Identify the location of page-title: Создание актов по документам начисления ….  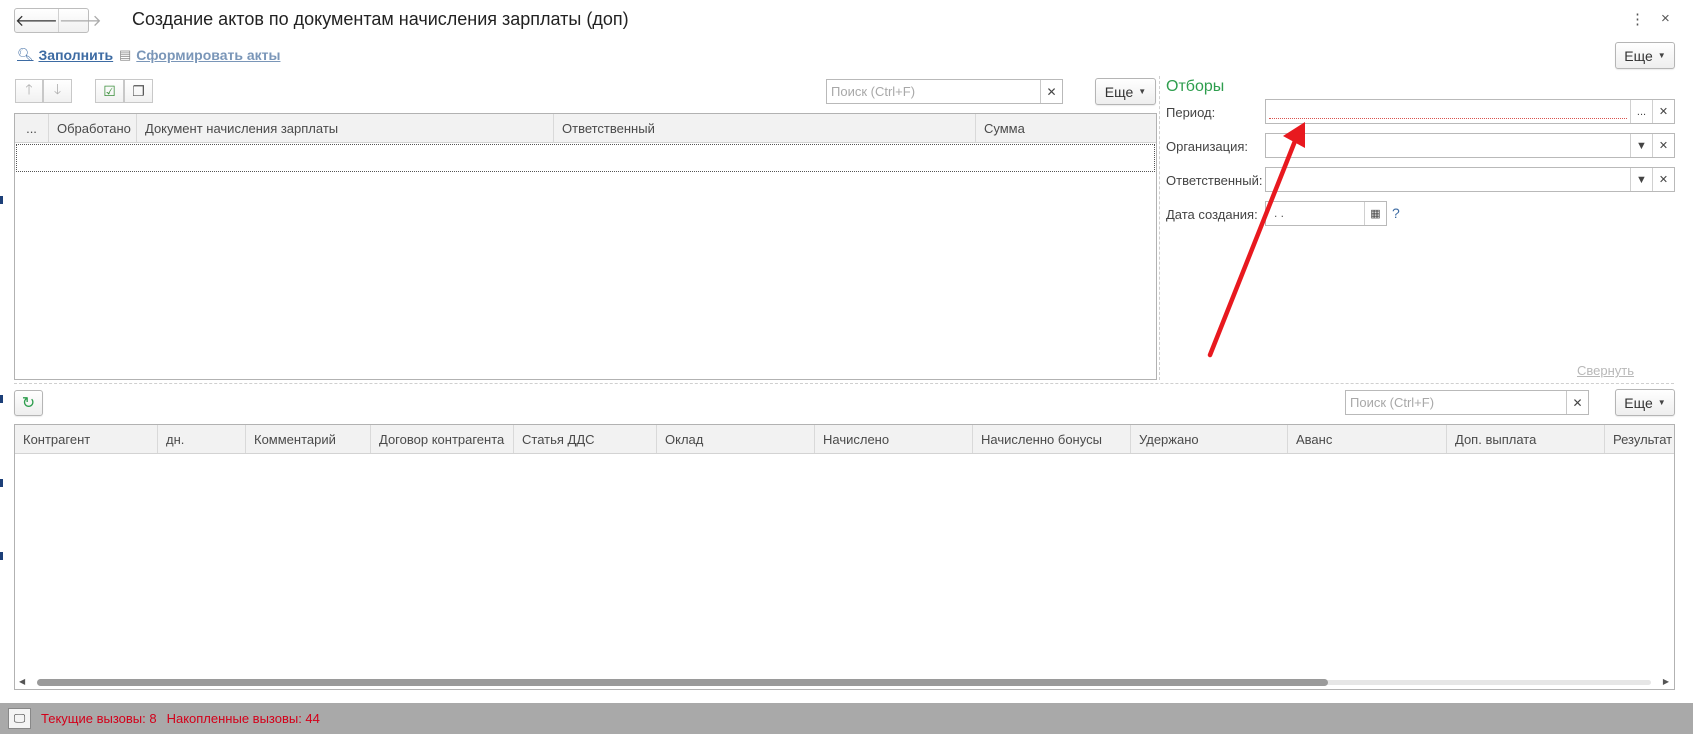
(380, 19).